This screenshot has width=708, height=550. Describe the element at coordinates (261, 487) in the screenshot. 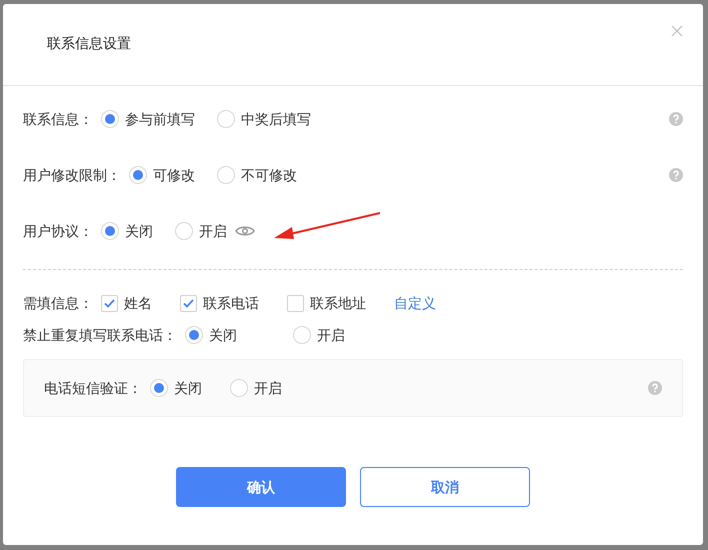

I see `confirm-button: 确认` at that location.